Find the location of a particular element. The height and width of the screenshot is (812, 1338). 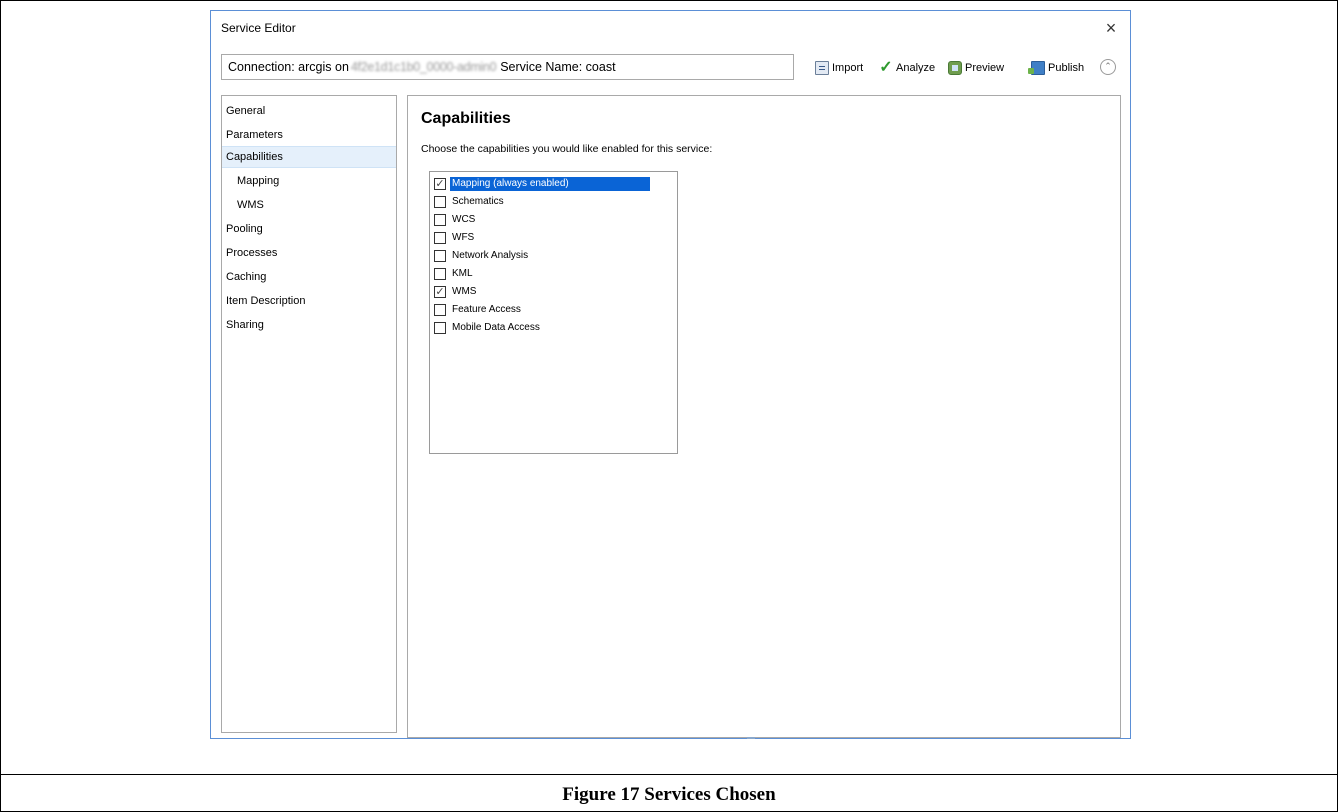

sidebar-item-capabilities: Capabilities is located at coordinates (309, 157).